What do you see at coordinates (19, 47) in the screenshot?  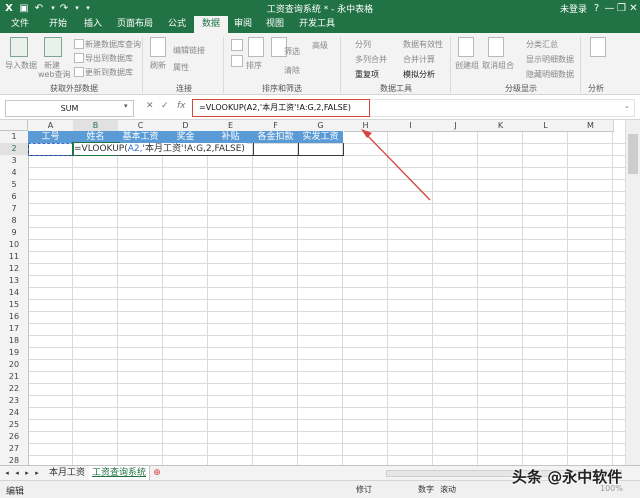 I see `import-data-icon` at bounding box center [19, 47].